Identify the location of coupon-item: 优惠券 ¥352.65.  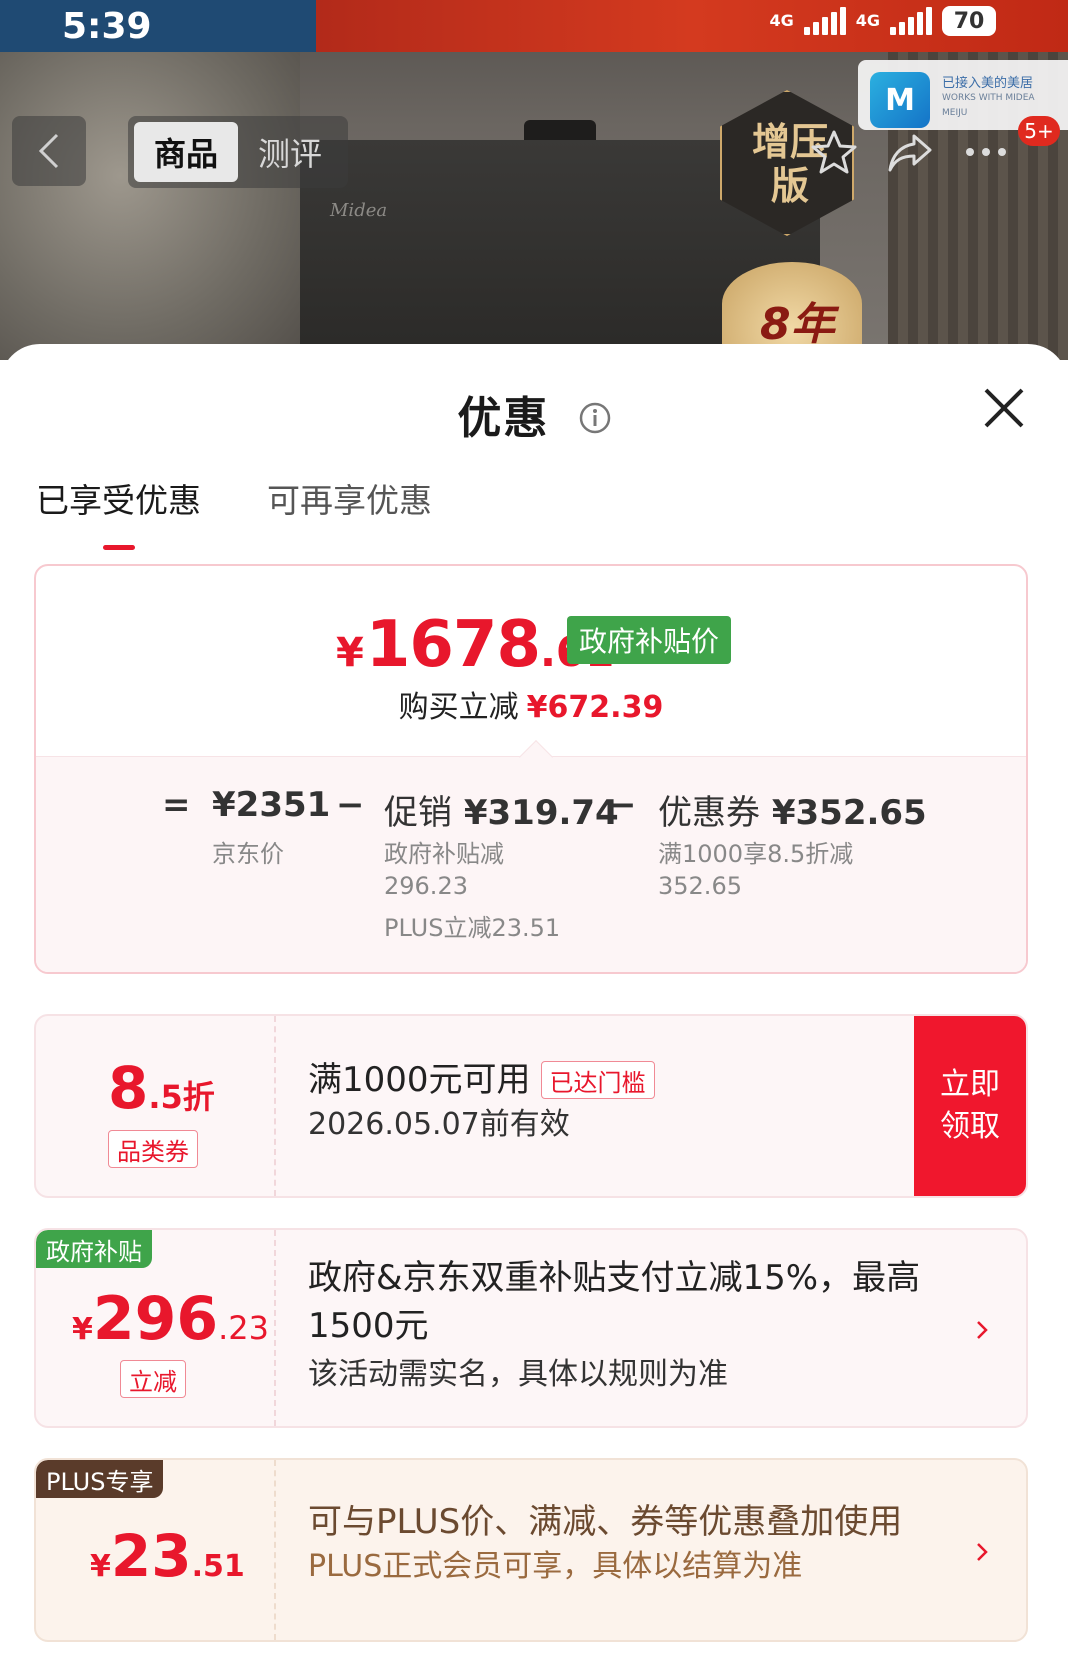
(792, 809).